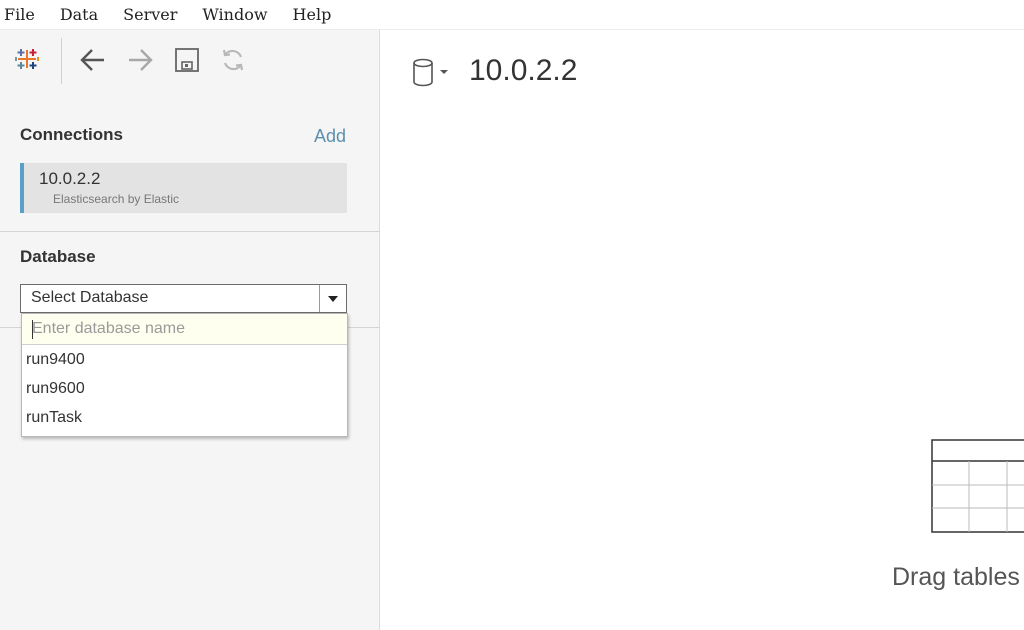  Describe the element at coordinates (32, 329) in the screenshot. I see `text-caret` at that location.